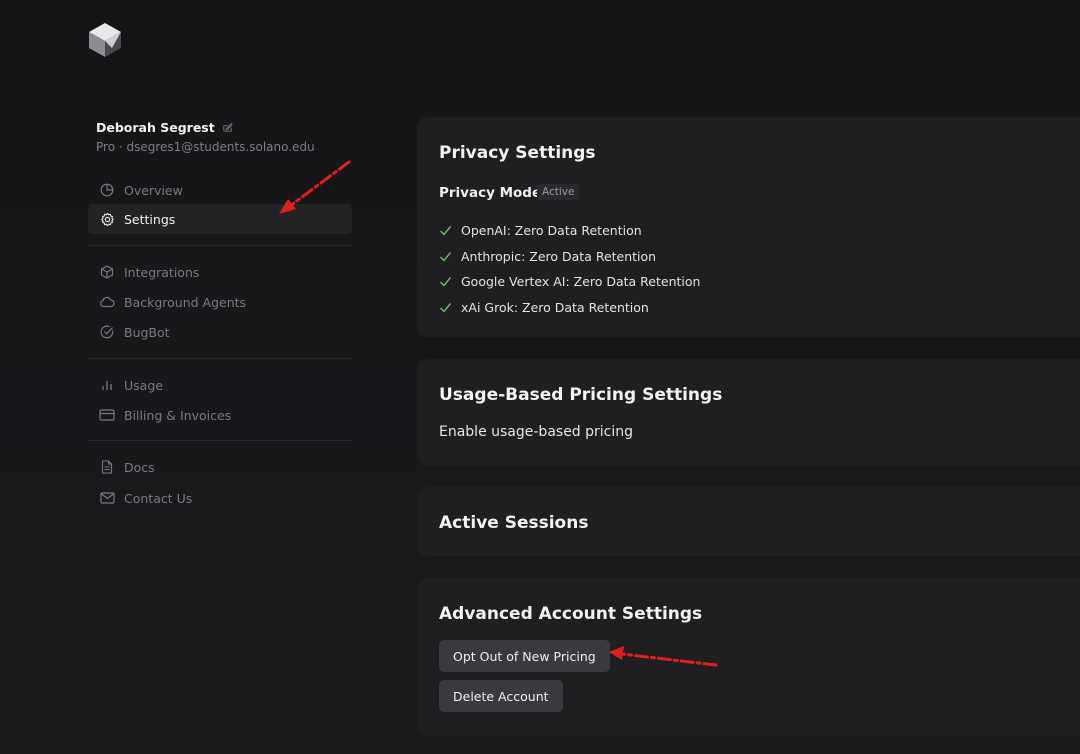 The height and width of the screenshot is (754, 1080). What do you see at coordinates (220, 332) in the screenshot?
I see `sidebar-item-bugbot: BugBot` at bounding box center [220, 332].